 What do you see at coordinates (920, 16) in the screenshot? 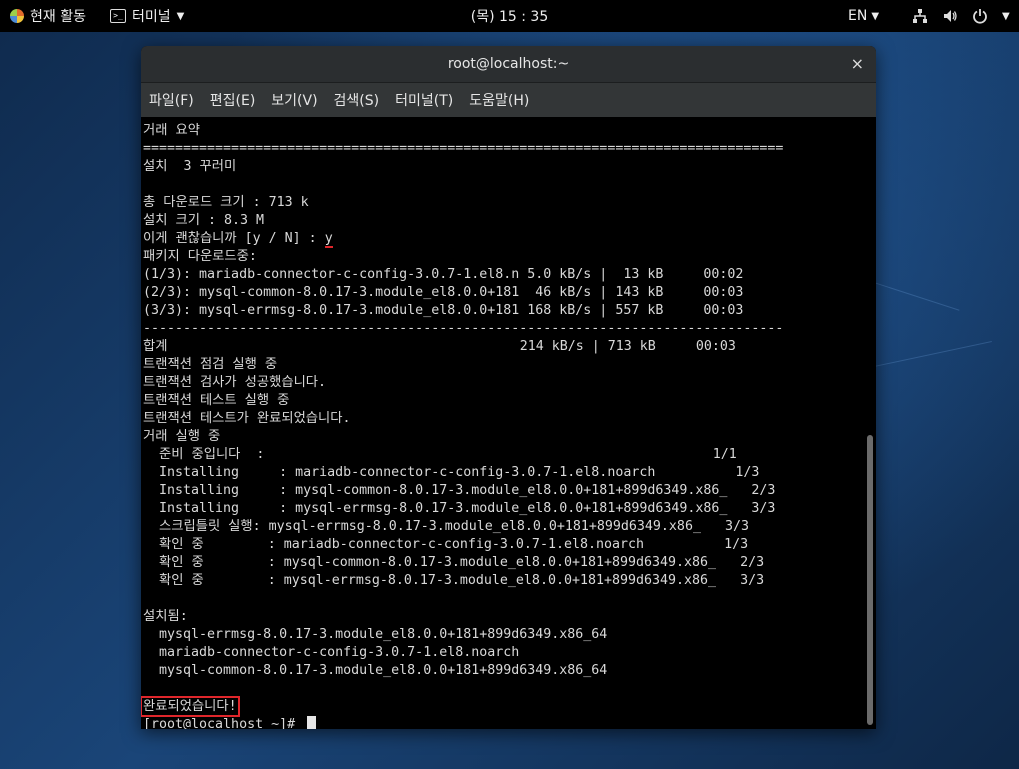
I see `network-icon` at bounding box center [920, 16].